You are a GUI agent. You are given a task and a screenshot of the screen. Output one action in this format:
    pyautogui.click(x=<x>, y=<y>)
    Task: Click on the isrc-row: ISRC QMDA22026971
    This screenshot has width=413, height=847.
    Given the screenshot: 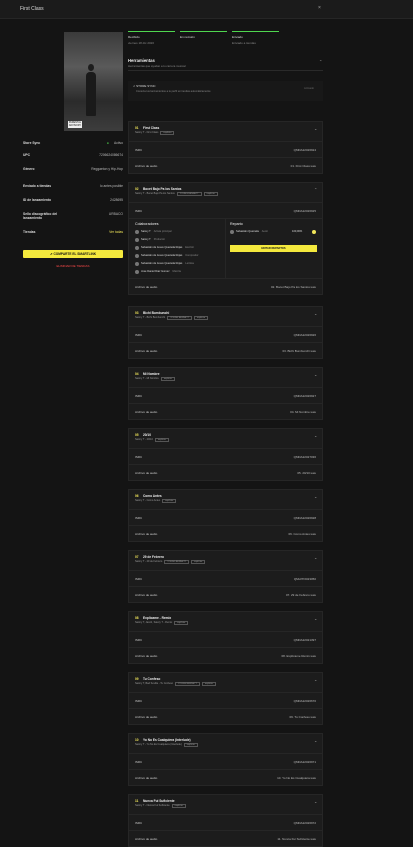 What is the action you would take?
    pyautogui.click(x=225, y=761)
    